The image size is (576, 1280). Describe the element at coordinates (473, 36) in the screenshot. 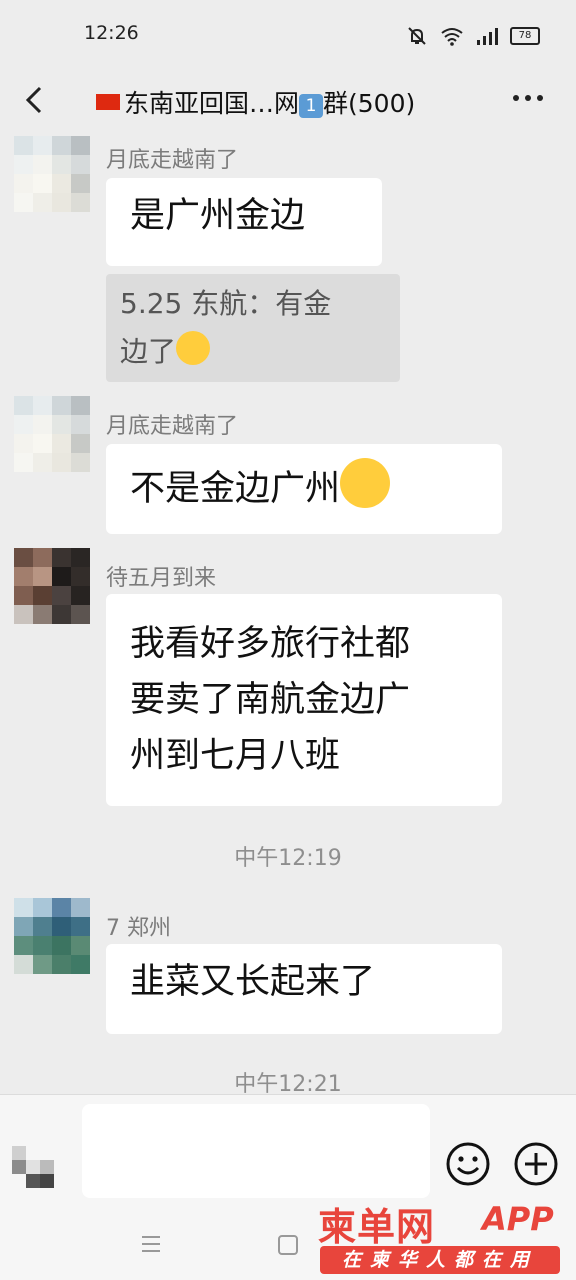

I see `status-icons: 78` at that location.